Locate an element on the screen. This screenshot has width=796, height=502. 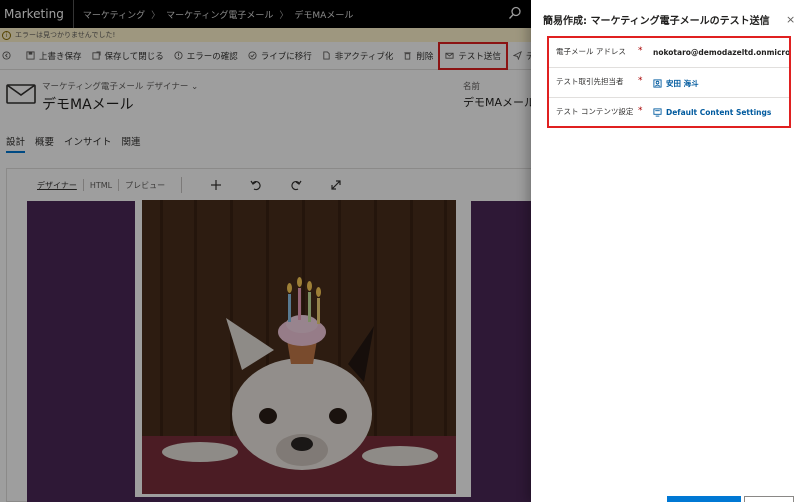
content-settings-value: Default Content Settings is located at coordinates (719, 112).